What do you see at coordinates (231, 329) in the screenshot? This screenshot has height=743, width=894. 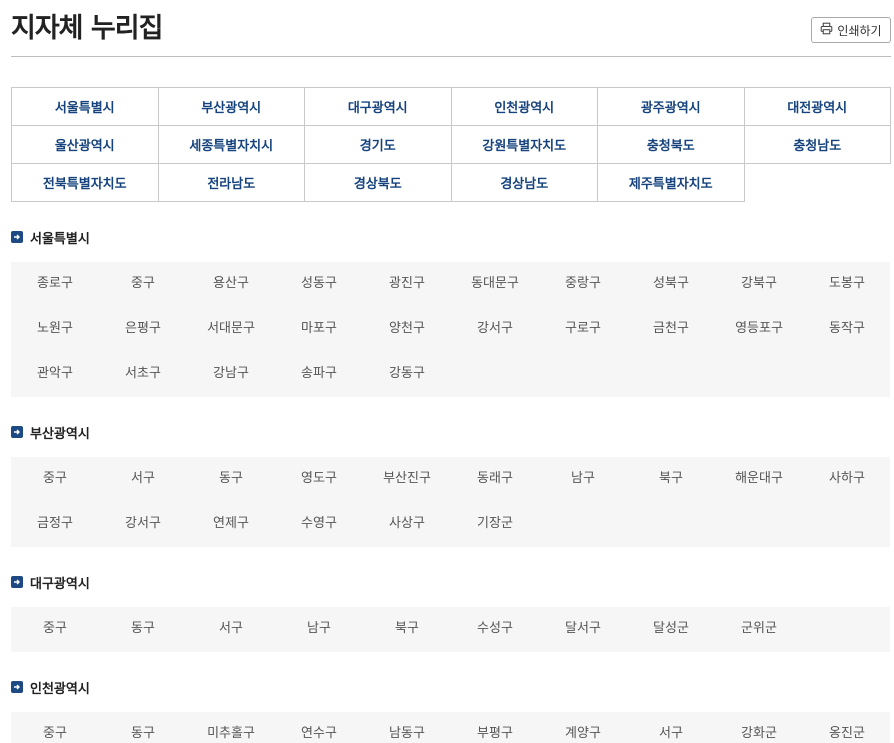 I see `district-link: 서대문구` at bounding box center [231, 329].